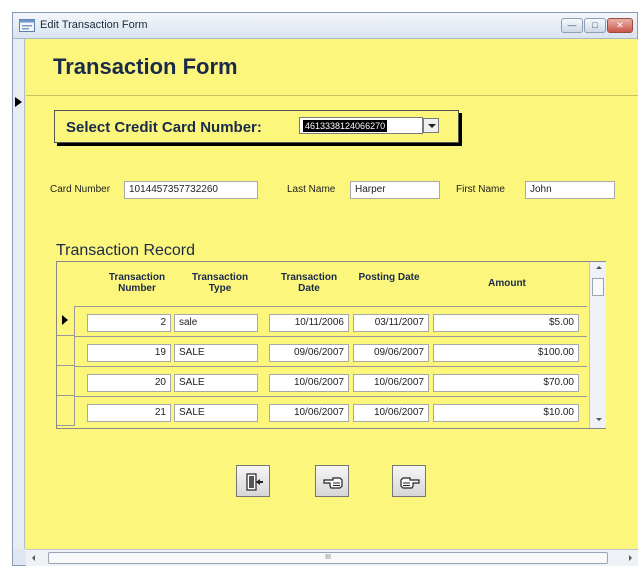  Describe the element at coordinates (395, 190) in the screenshot. I see `last-name-field: Harper` at that location.